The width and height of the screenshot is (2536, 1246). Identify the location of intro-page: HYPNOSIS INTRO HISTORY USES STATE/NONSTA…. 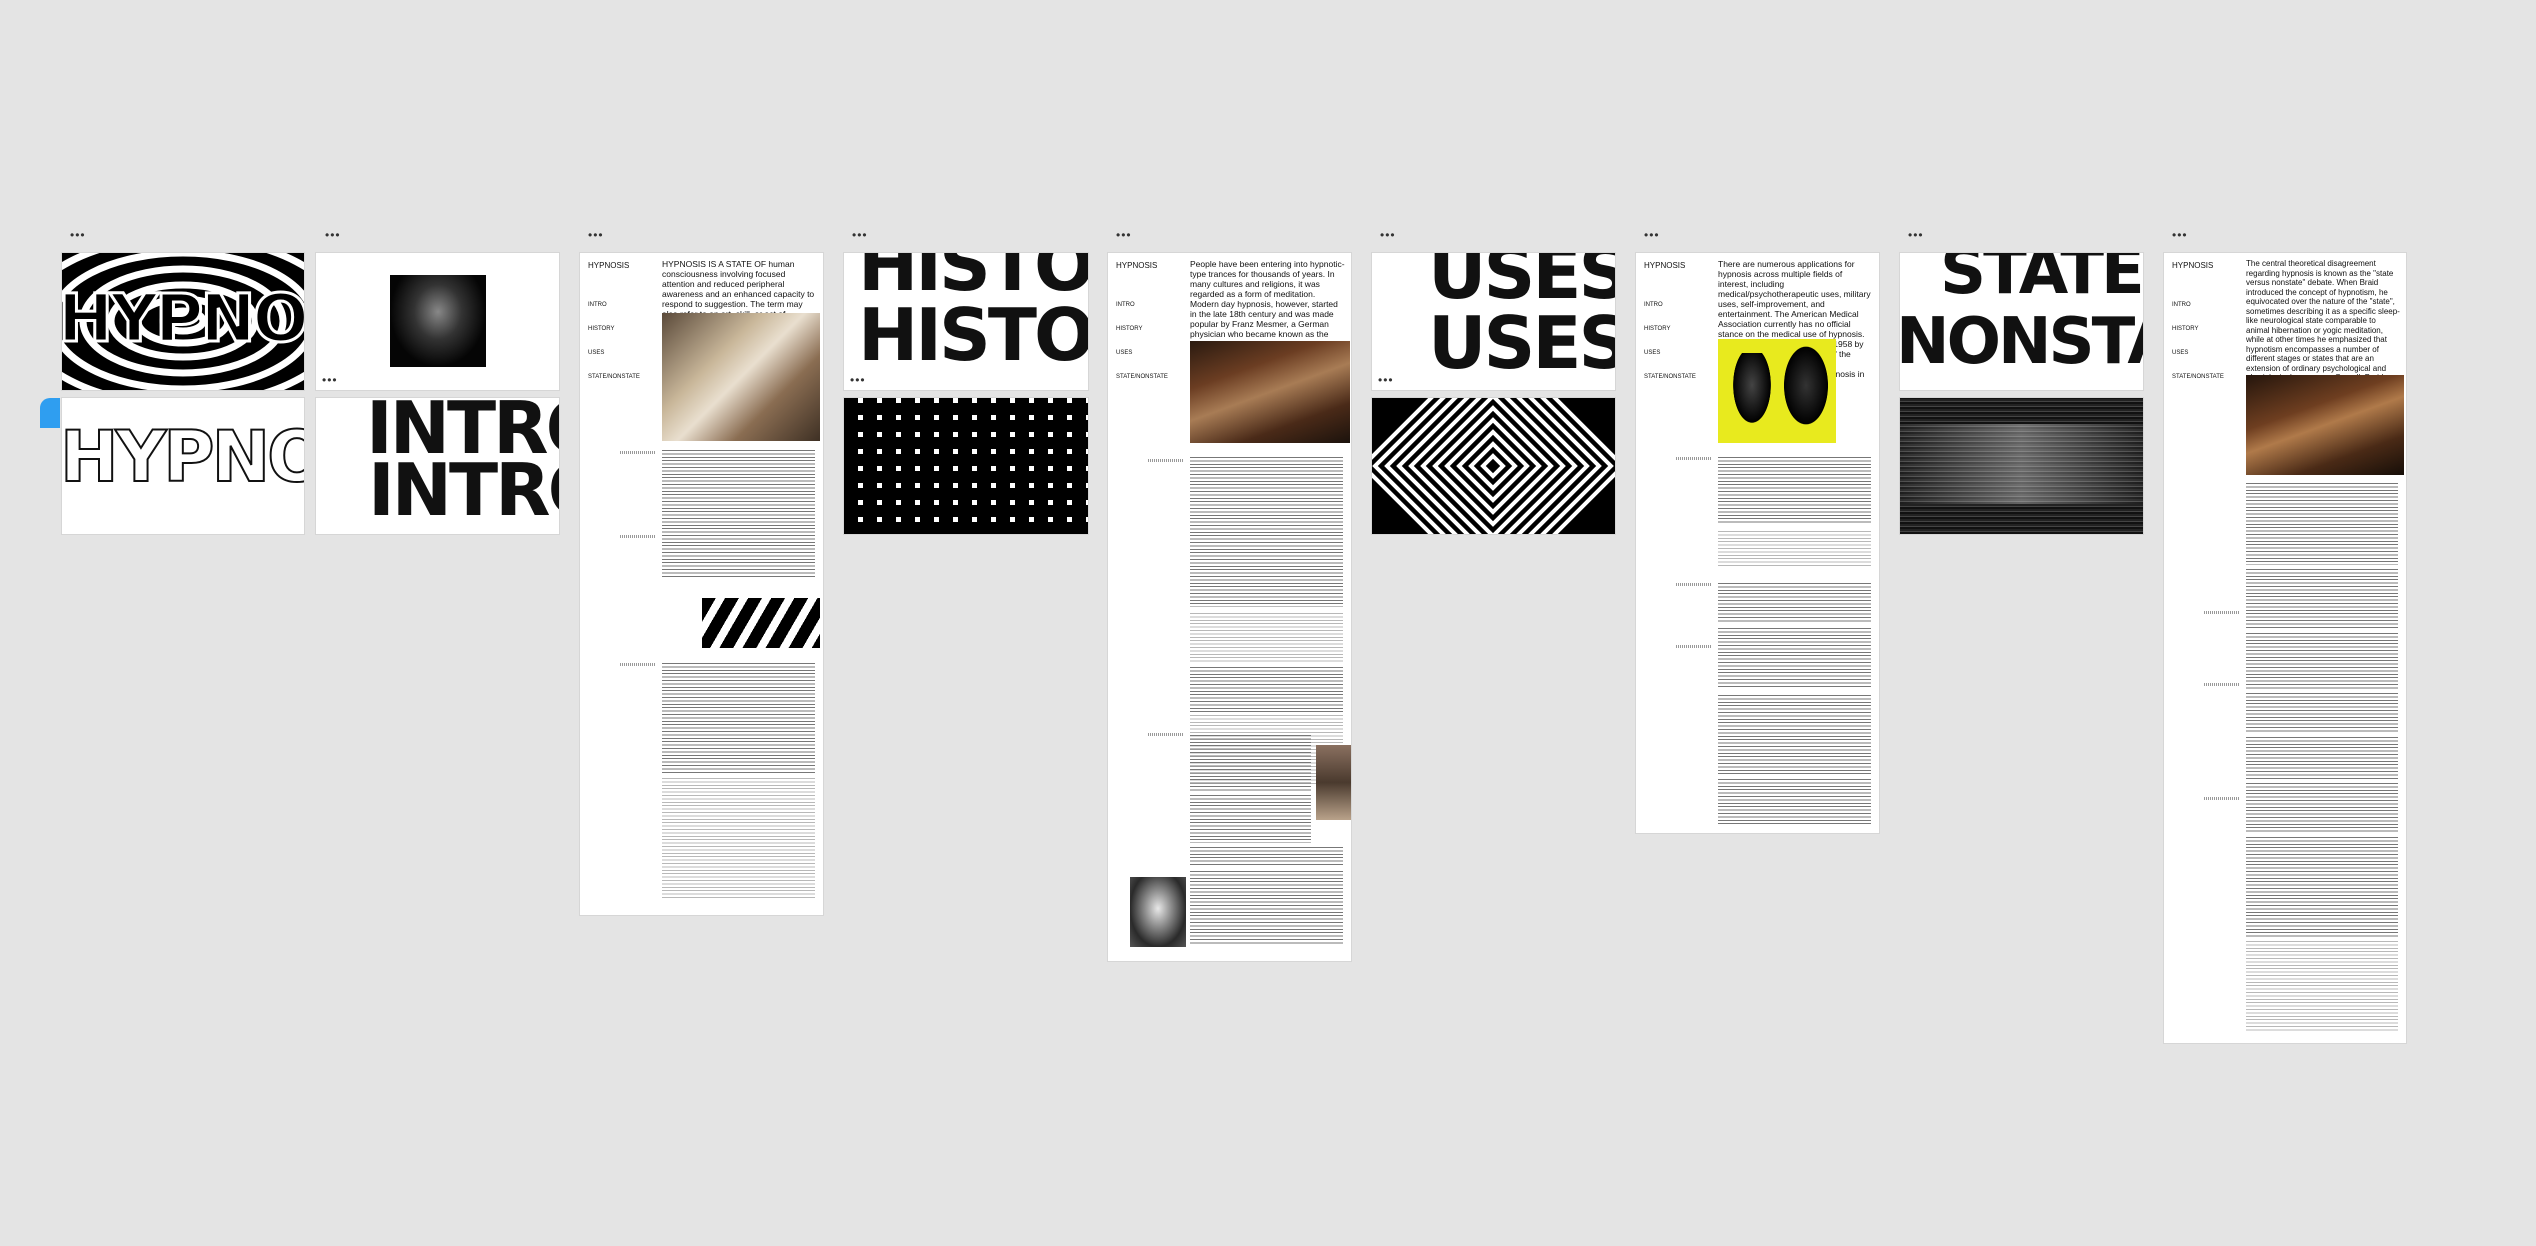
(701, 584).